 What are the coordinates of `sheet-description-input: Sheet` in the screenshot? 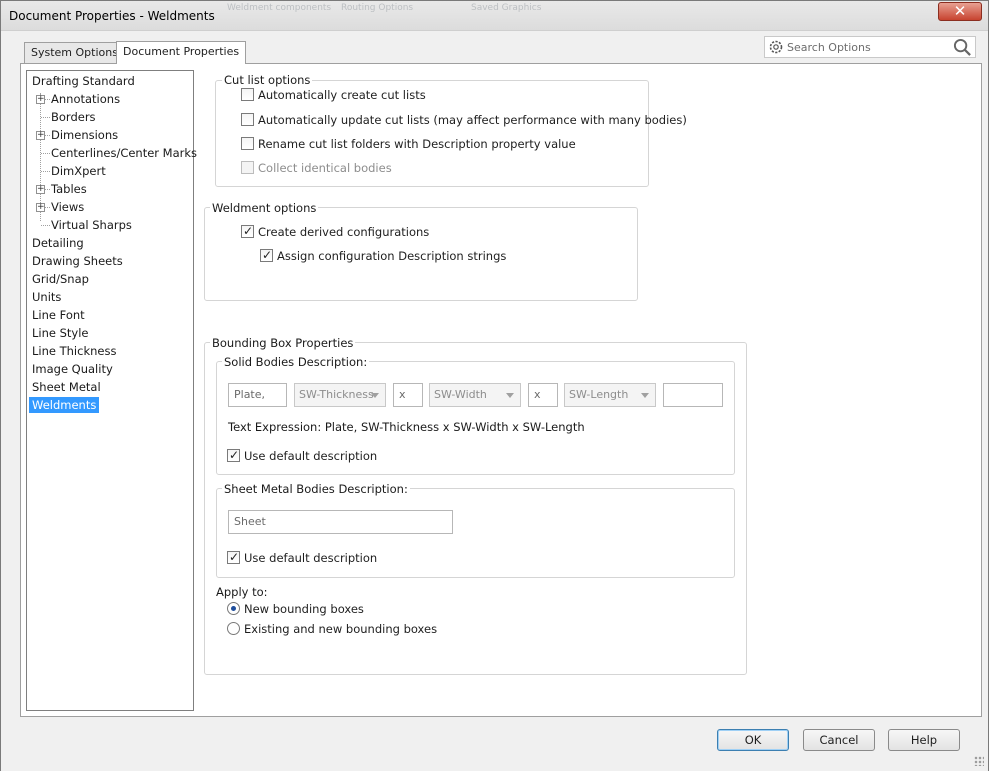 It's located at (340, 522).